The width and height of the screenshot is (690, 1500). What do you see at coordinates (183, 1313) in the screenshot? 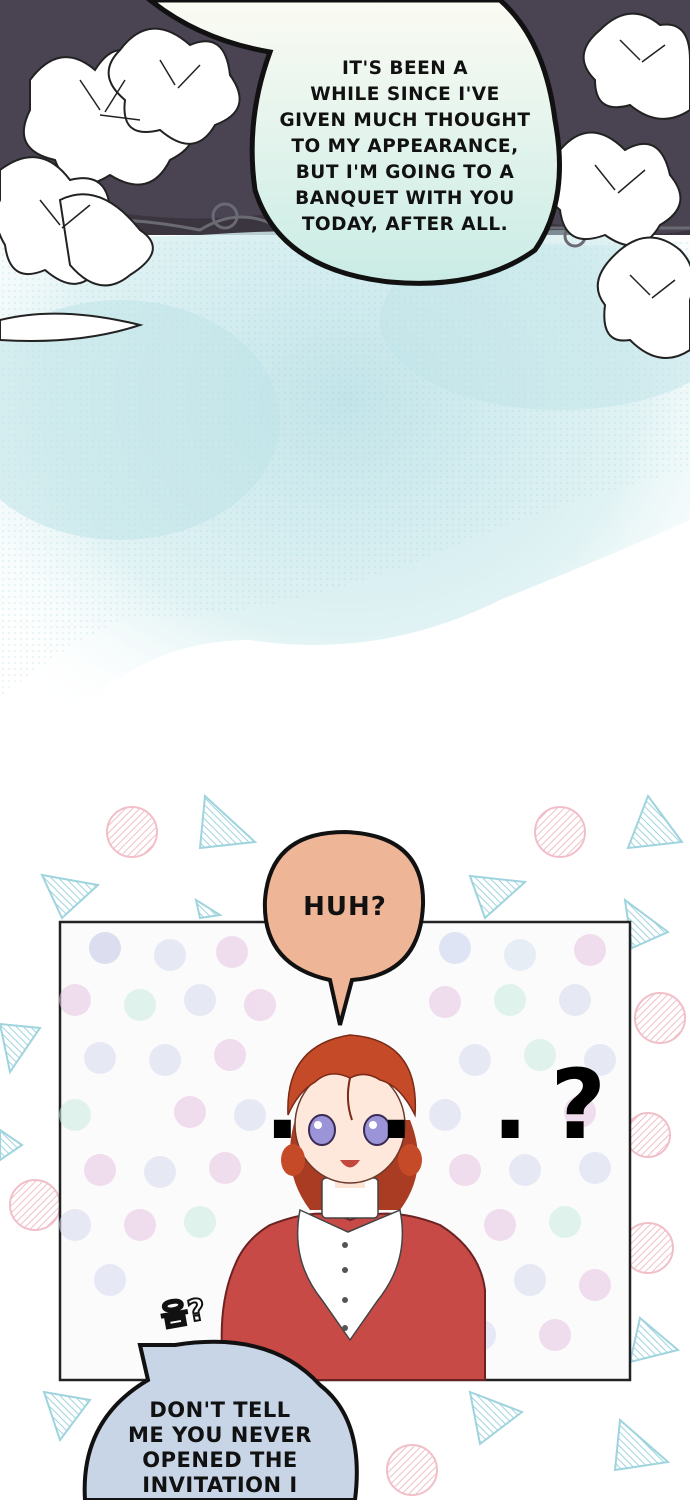
I see `korean-sfx-text: 음?` at bounding box center [183, 1313].